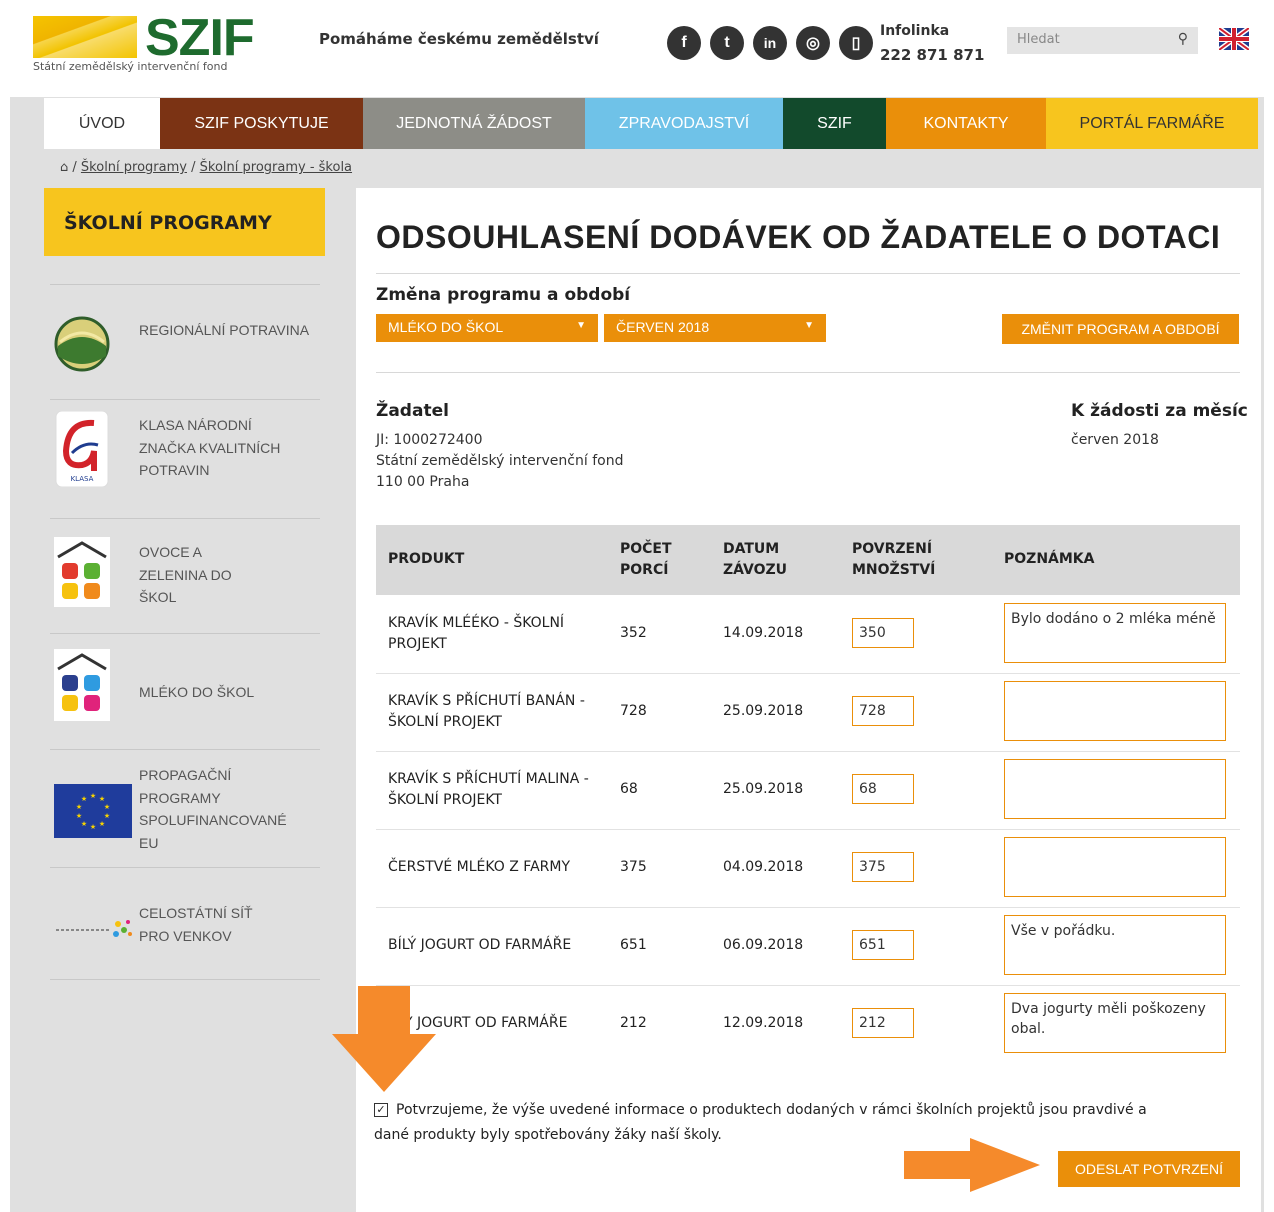  Describe the element at coordinates (1115, 945) in the screenshot. I see `note-textarea: Vše v pořádku.` at that location.